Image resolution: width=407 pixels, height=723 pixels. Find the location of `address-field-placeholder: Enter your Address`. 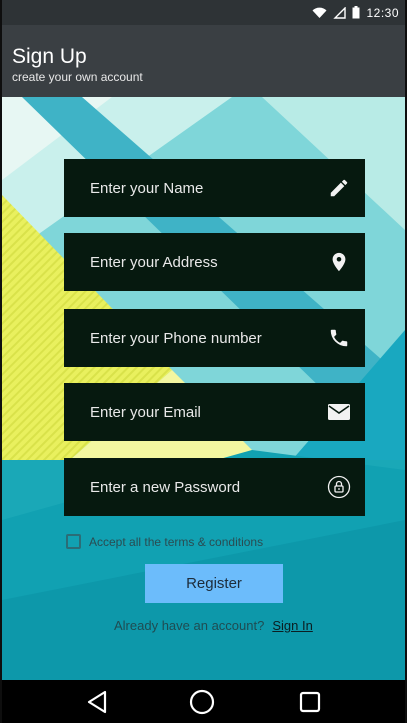

address-field-placeholder: Enter your Address is located at coordinates (154, 262).